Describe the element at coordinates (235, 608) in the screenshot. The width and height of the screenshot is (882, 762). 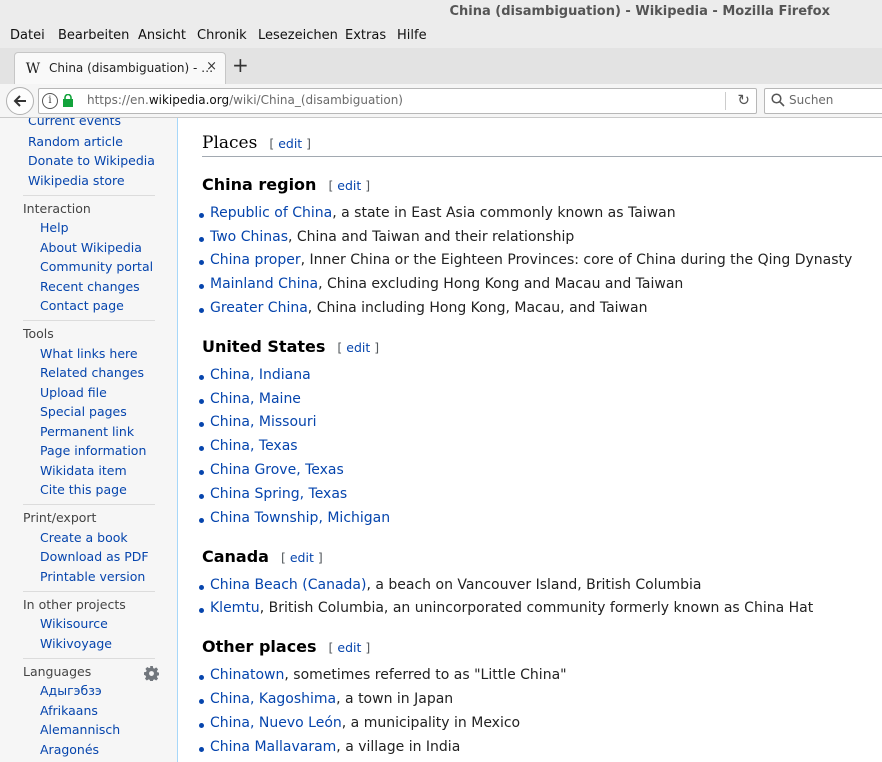
I see `list-item-link: Klemtu` at that location.